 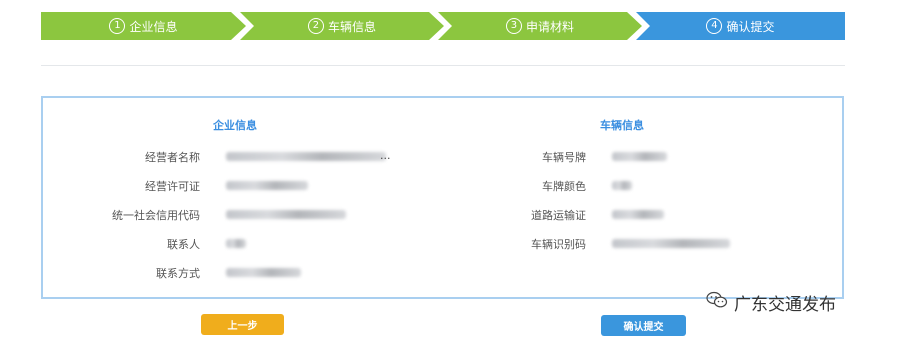 What do you see at coordinates (178, 273) in the screenshot?
I see `contact-phone-label: 联系方式` at bounding box center [178, 273].